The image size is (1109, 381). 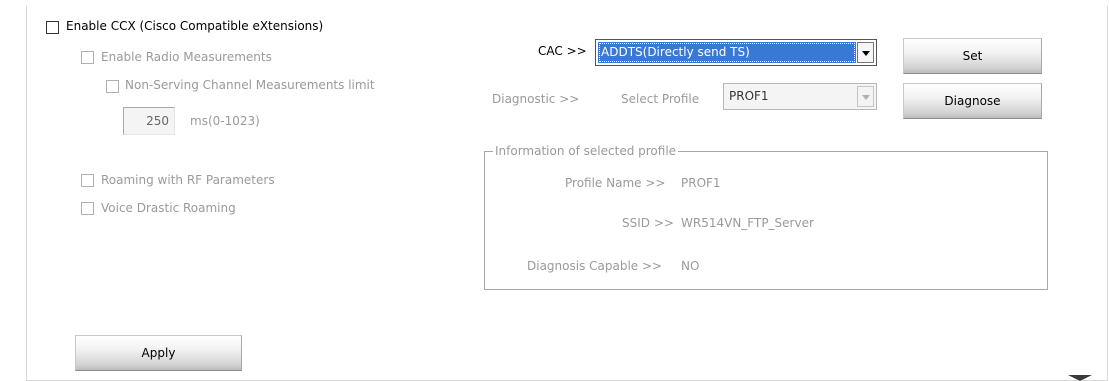 What do you see at coordinates (727, 52) in the screenshot?
I see `cac-selected-value: ADDTS(Directly send TS)` at bounding box center [727, 52].